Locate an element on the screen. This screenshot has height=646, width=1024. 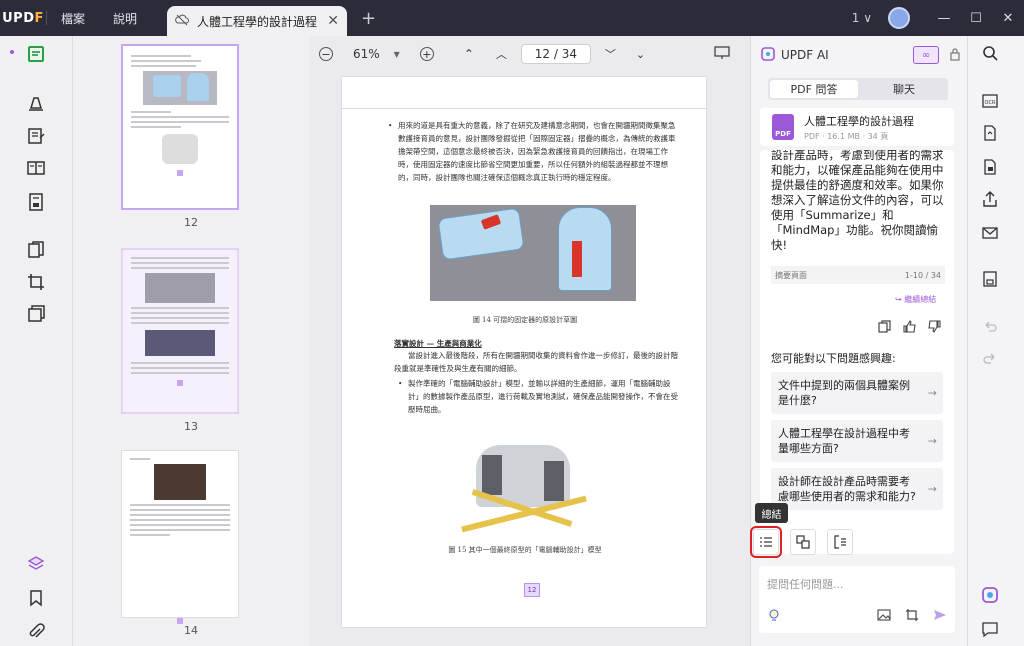
lock-icon is located at coordinates (955, 55).